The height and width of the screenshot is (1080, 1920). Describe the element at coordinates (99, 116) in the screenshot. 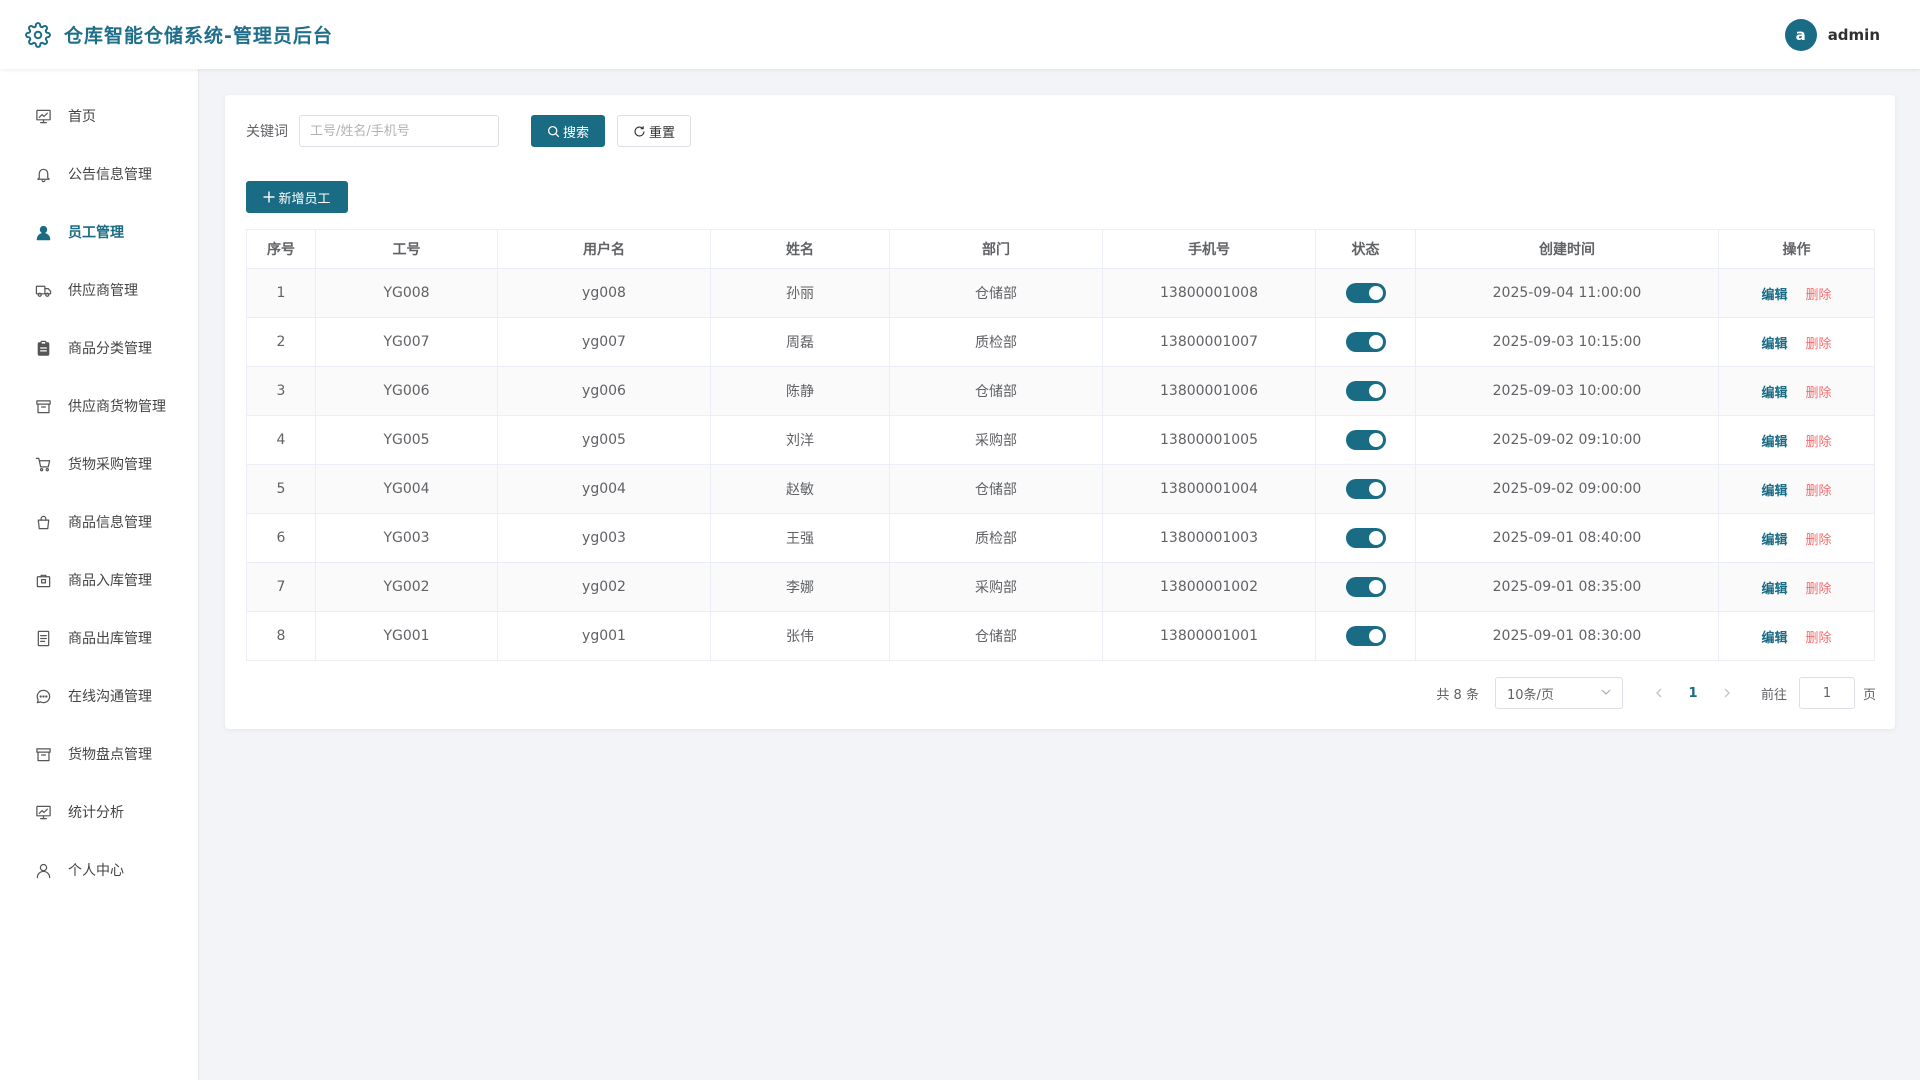

I see `sidebar-item-1: 首页` at that location.